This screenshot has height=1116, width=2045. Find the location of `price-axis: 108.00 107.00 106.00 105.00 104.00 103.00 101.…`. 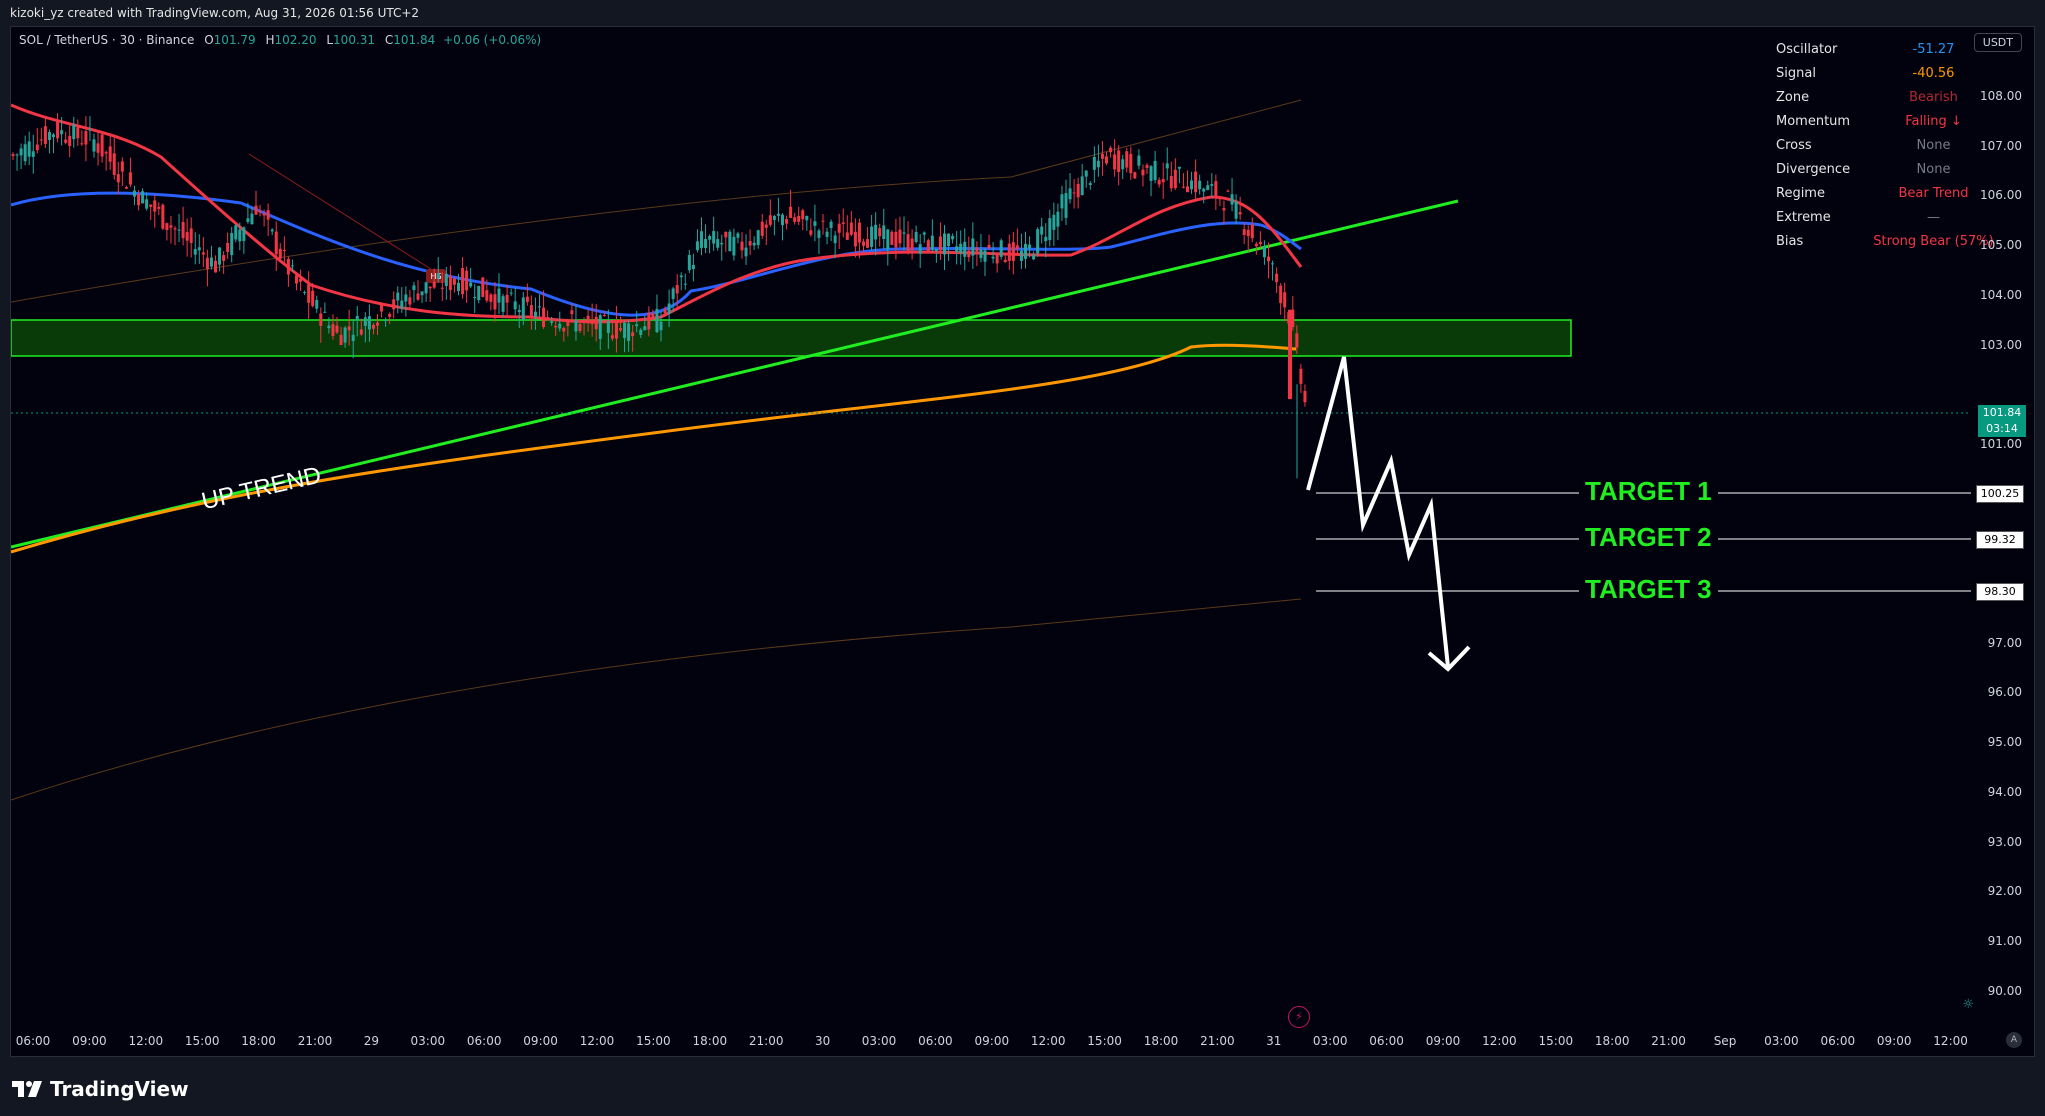

price-axis: 108.00 107.00 106.00 105.00 104.00 103.00 101.… is located at coordinates (1999, 527).